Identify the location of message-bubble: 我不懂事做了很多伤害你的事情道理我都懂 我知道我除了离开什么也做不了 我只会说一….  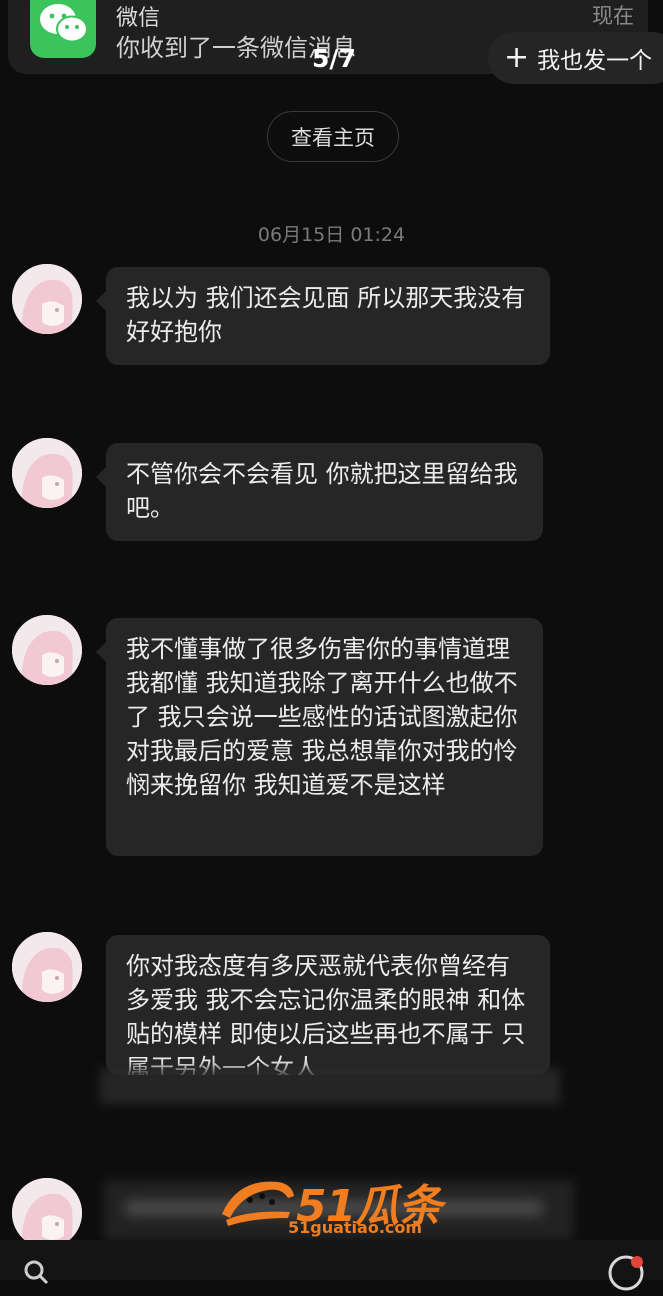
(319, 737).